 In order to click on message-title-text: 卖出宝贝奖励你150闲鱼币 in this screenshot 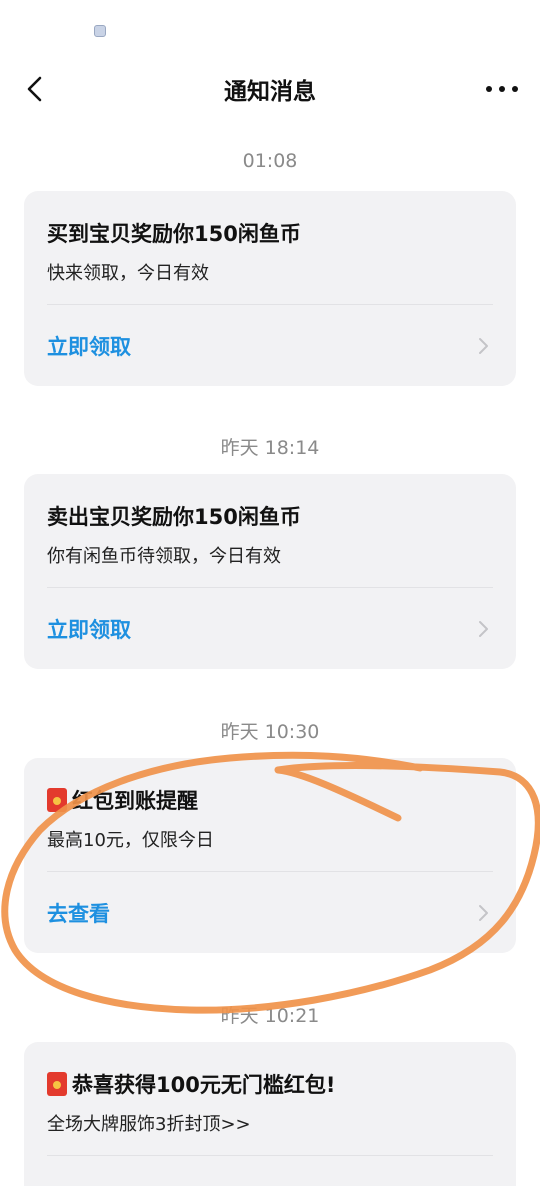, I will do `click(174, 517)`.